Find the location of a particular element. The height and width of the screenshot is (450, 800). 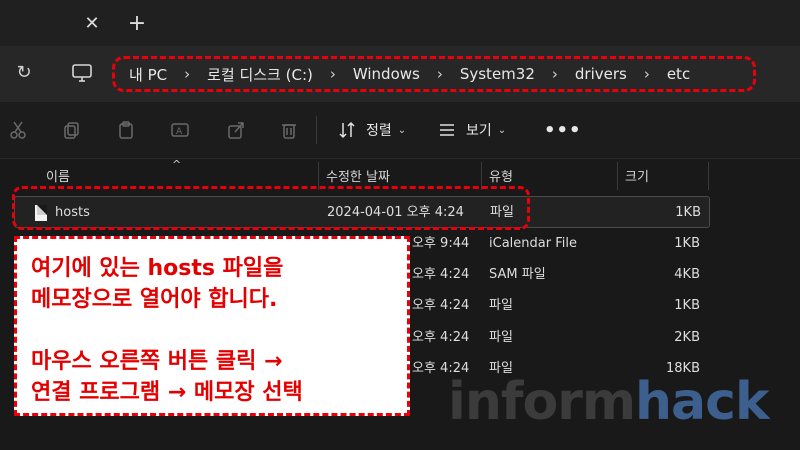

view-button: 보기 ⌄ is located at coordinates (472, 130).